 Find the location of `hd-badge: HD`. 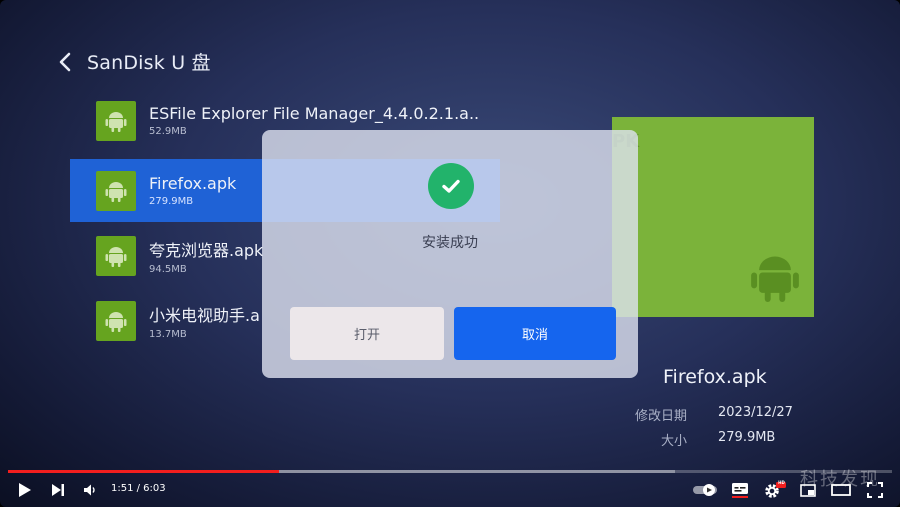

hd-badge: HD is located at coordinates (781, 482).